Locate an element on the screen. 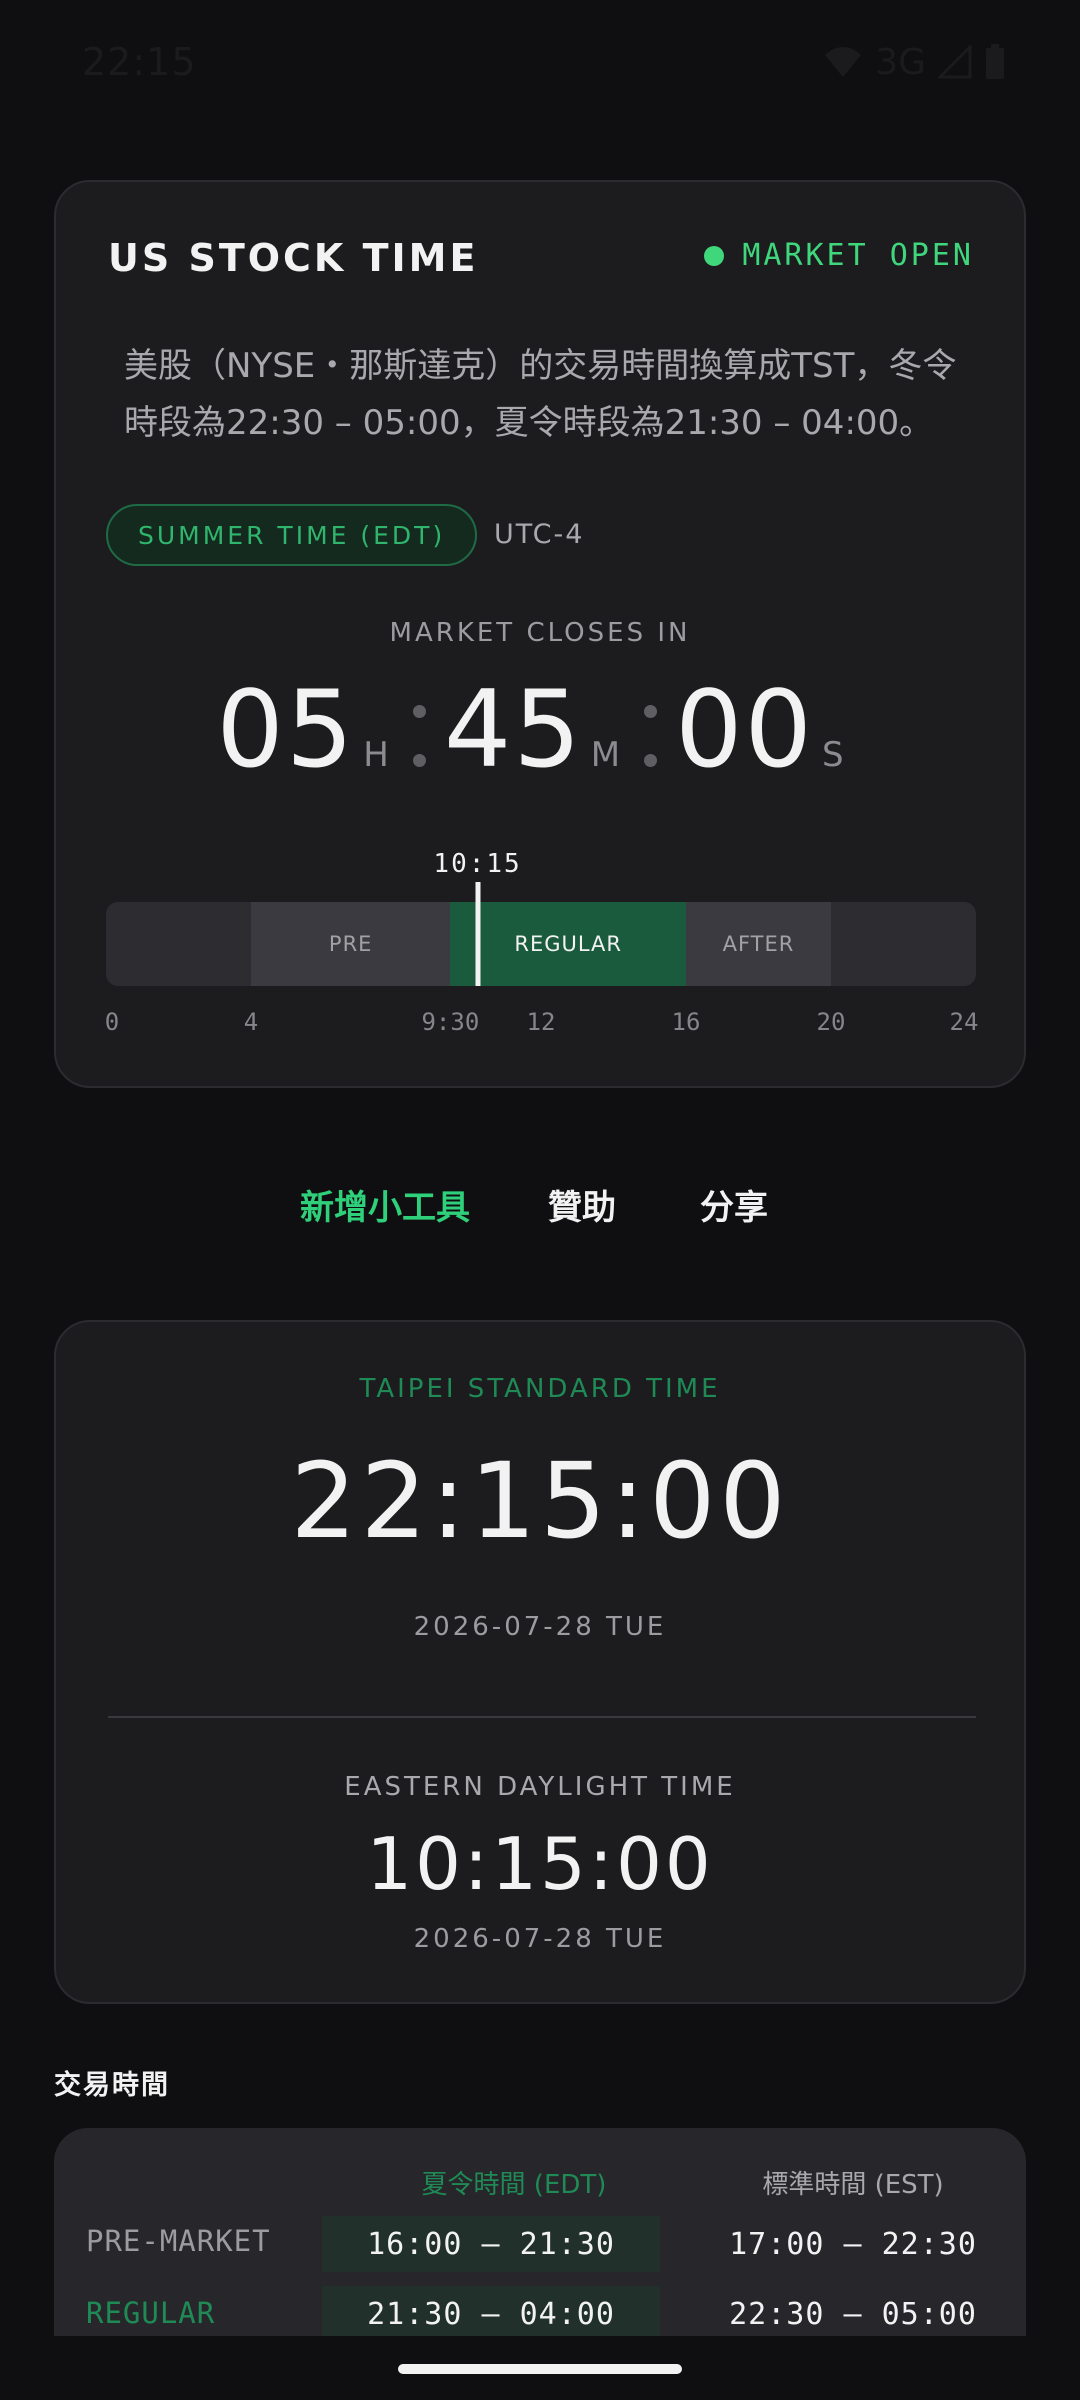 This screenshot has width=1080, height=2400. trading-hours-title: 交易時間 is located at coordinates (112, 2085).